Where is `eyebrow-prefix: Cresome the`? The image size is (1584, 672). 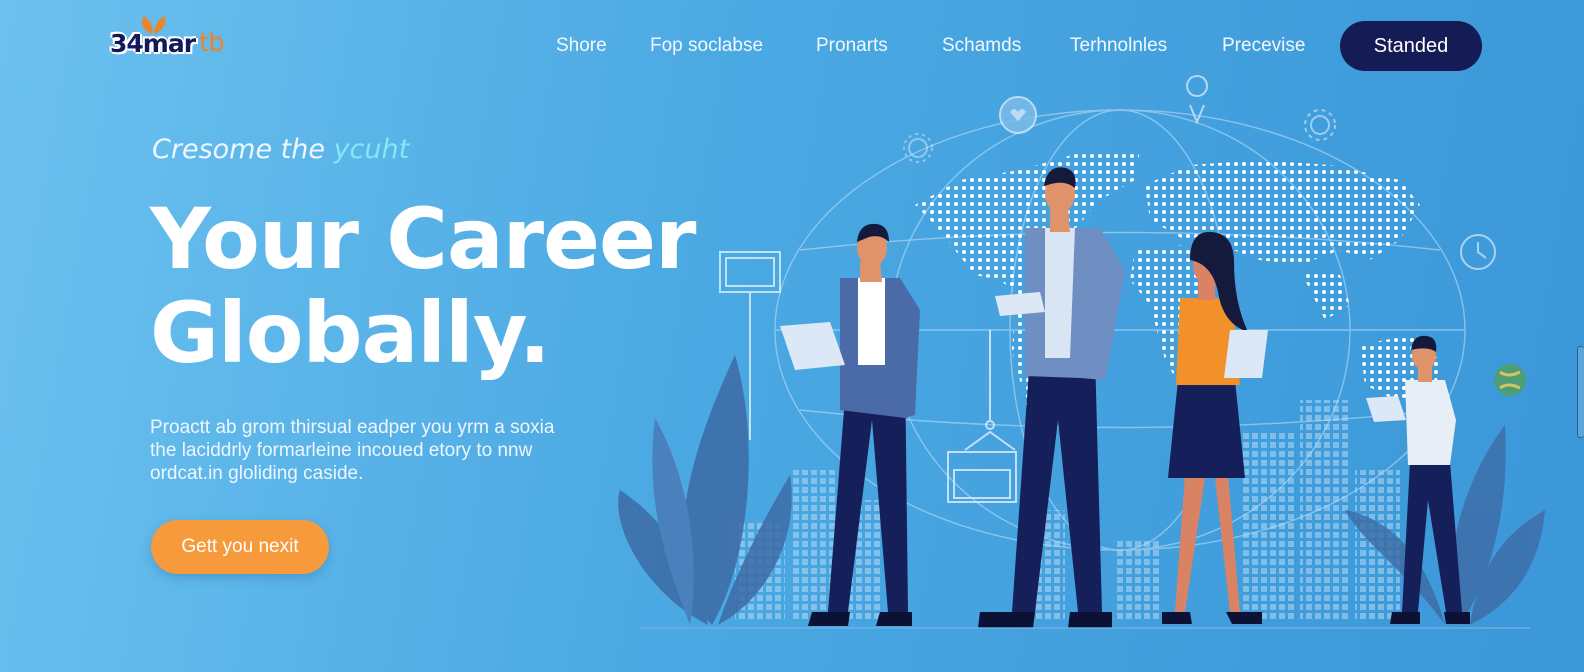 eyebrow-prefix: Cresome the is located at coordinates (238, 149).